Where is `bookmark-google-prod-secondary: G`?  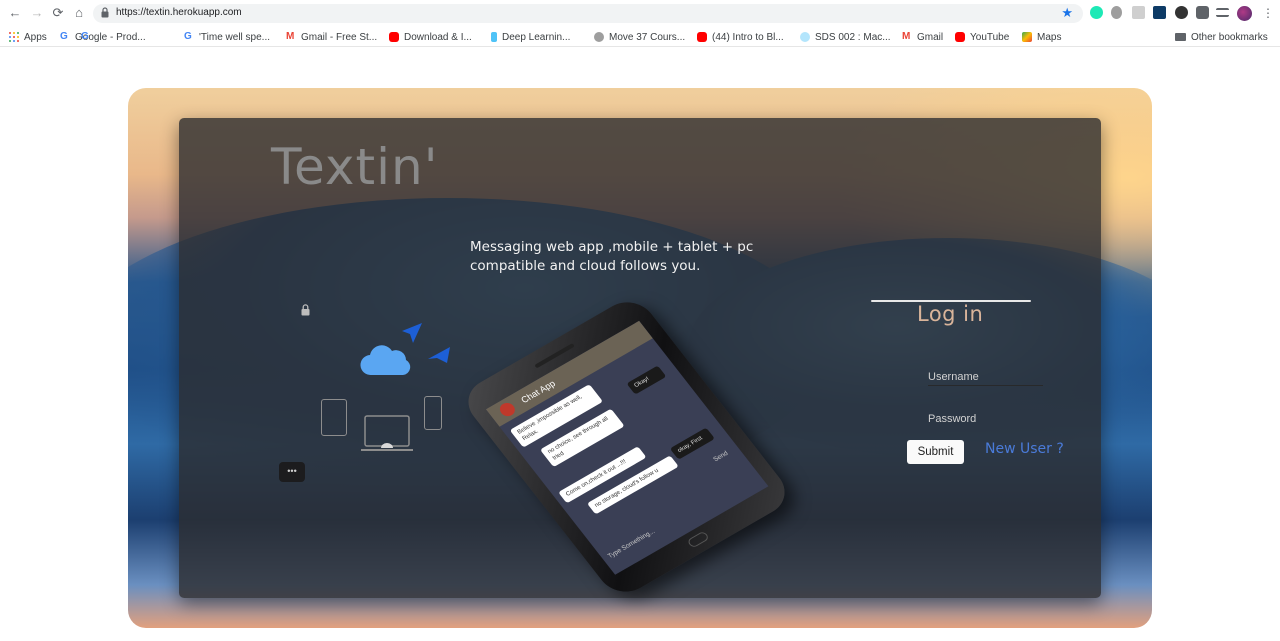 bookmark-google-prod-secondary: G is located at coordinates (88, 37).